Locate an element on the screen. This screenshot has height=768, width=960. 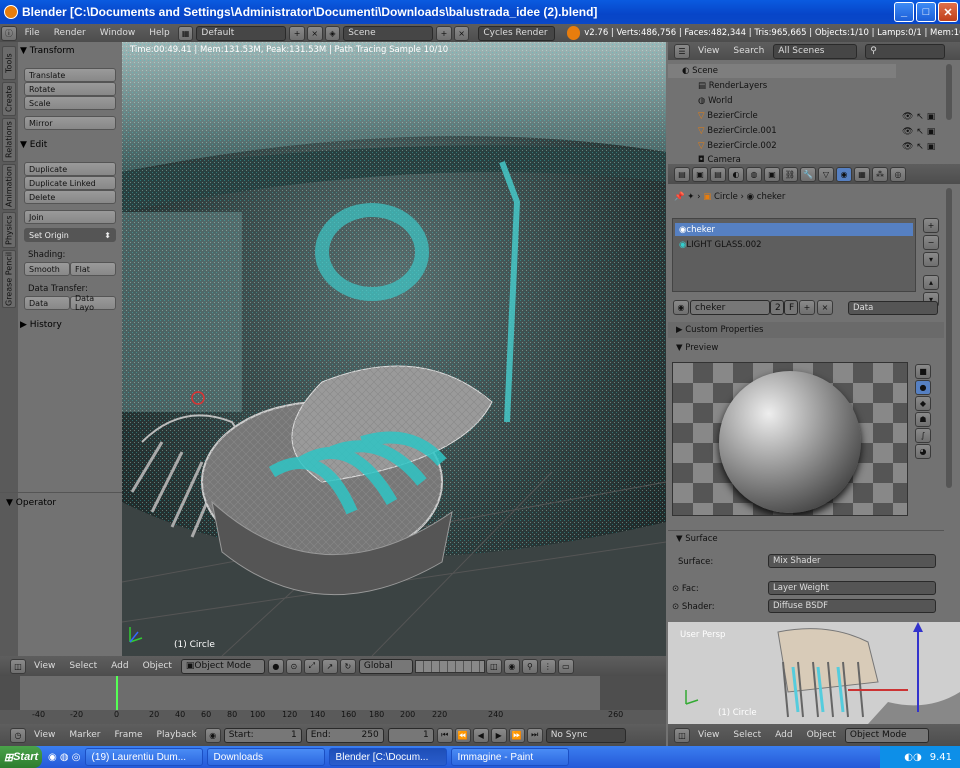
join-button: Join is located at coordinates (70, 217).